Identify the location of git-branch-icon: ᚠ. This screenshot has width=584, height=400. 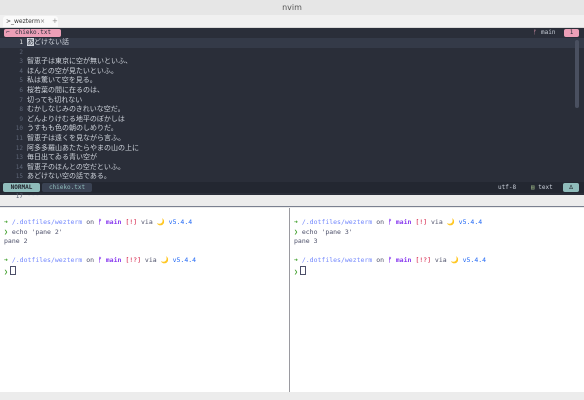
(535, 32).